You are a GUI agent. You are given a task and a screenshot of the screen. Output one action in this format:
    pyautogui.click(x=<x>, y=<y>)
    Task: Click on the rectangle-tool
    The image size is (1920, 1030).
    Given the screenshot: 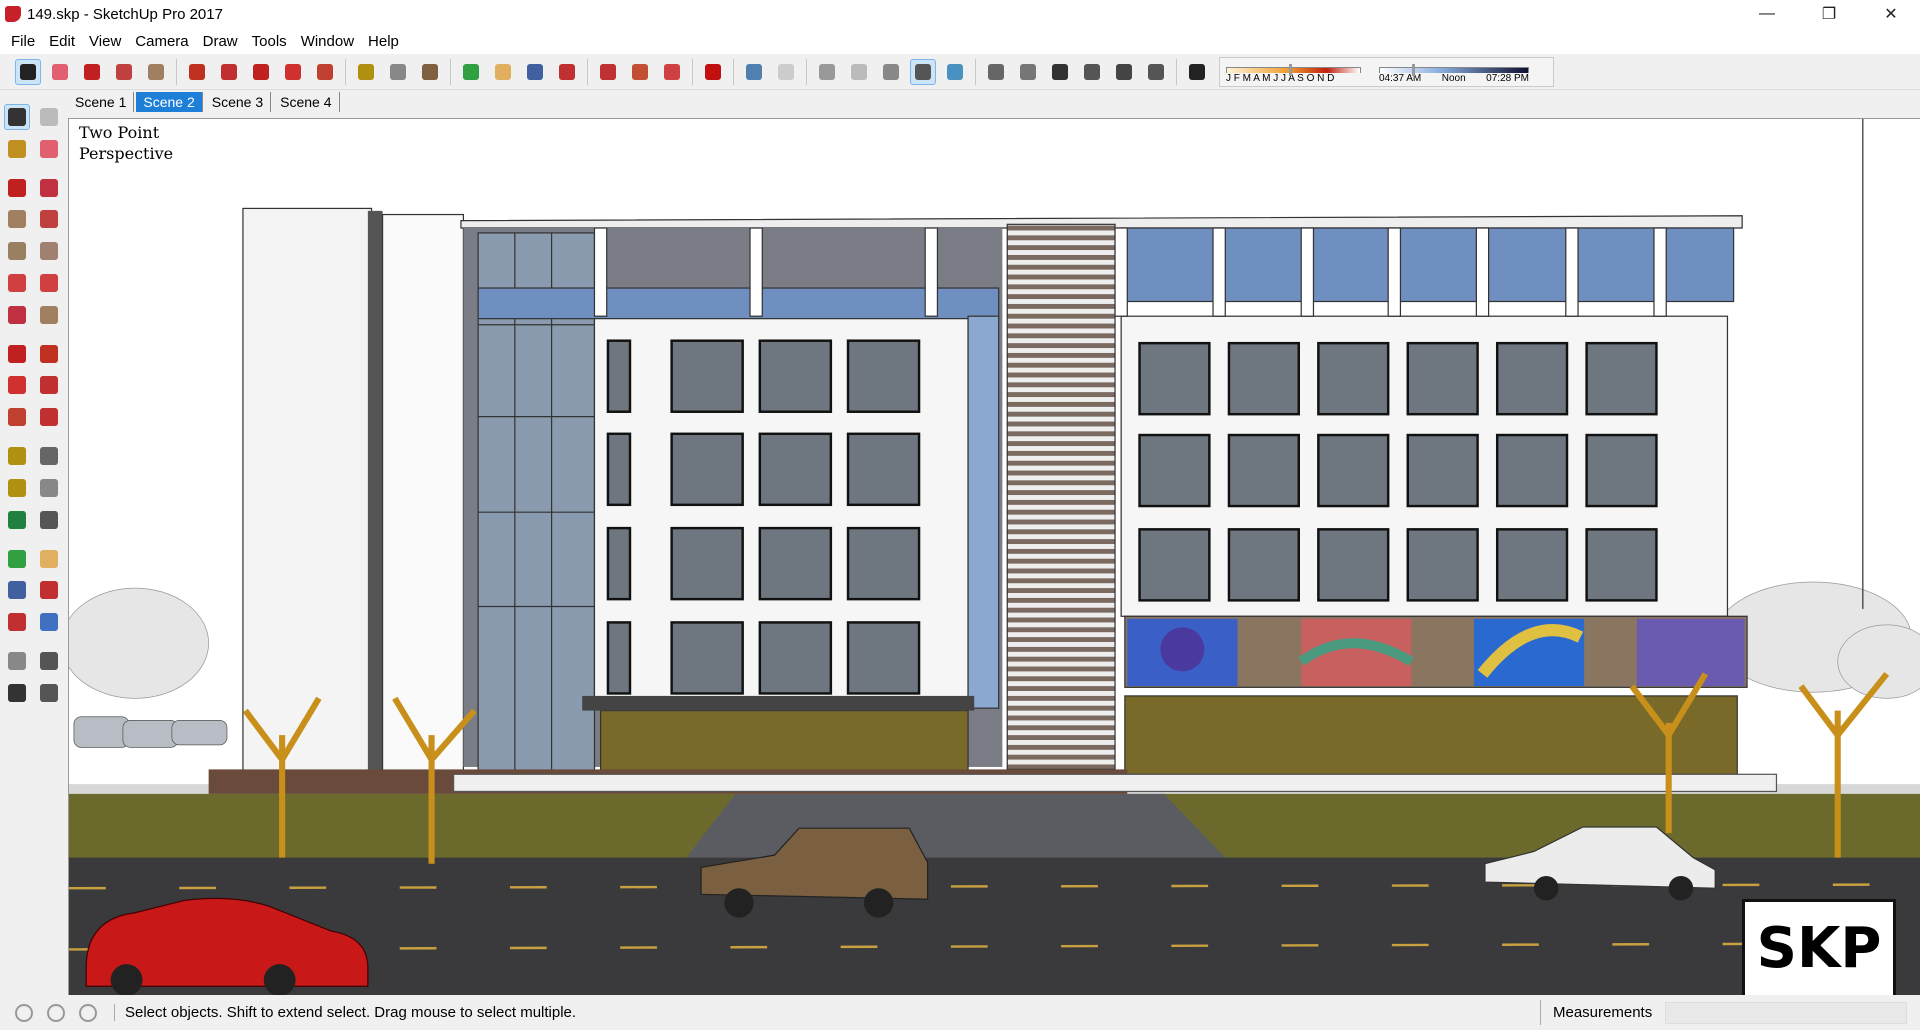 What is the action you would take?
    pyautogui.click(x=17, y=219)
    